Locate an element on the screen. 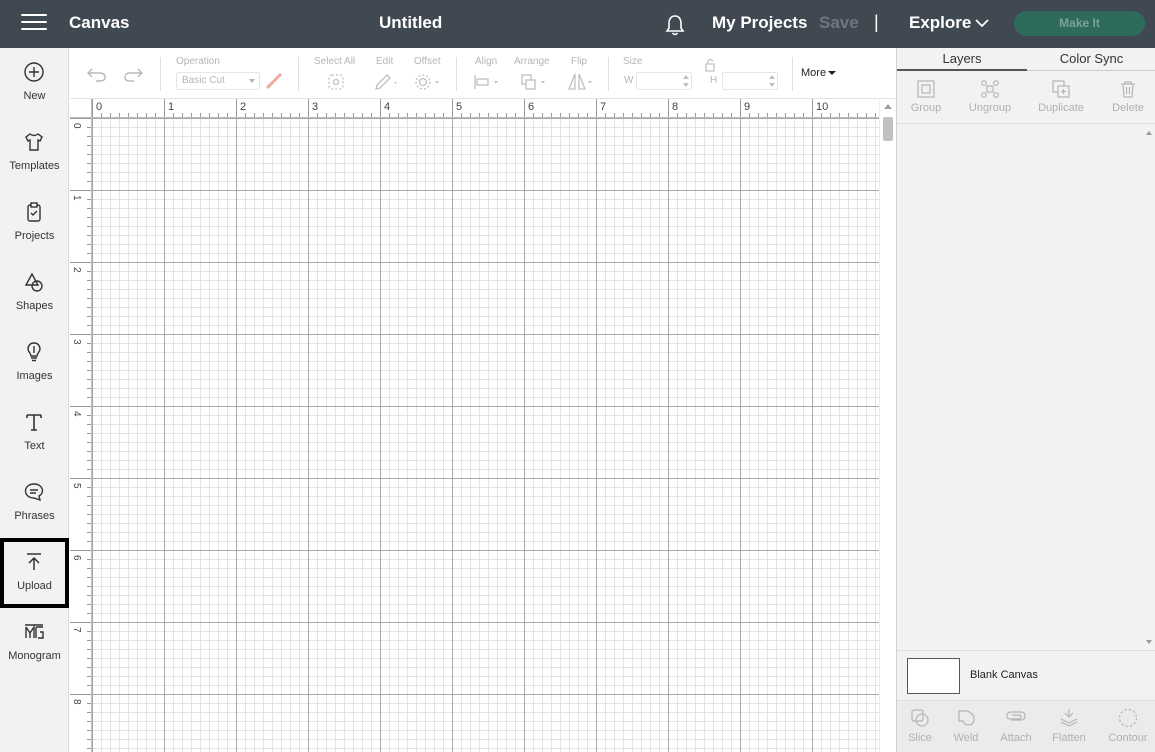 The image size is (1155, 752). flatten-label: Flatten is located at coordinates (1069, 738).